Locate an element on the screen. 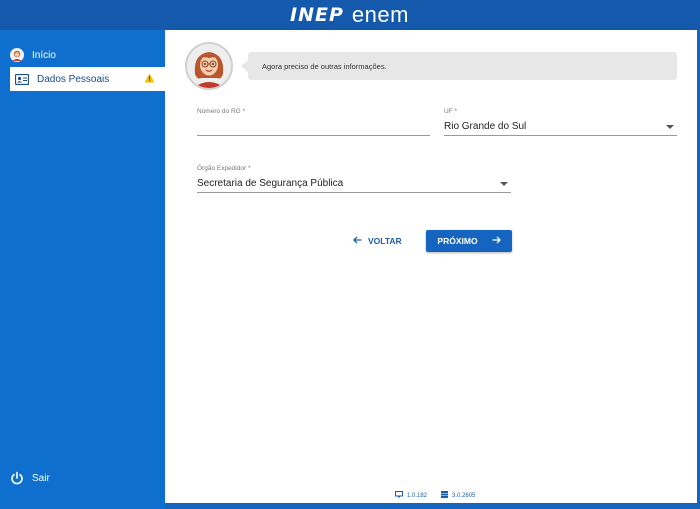 The image size is (700, 509). orgao-expedidor-value: Secretaria de Segurança Pública is located at coordinates (270, 183).